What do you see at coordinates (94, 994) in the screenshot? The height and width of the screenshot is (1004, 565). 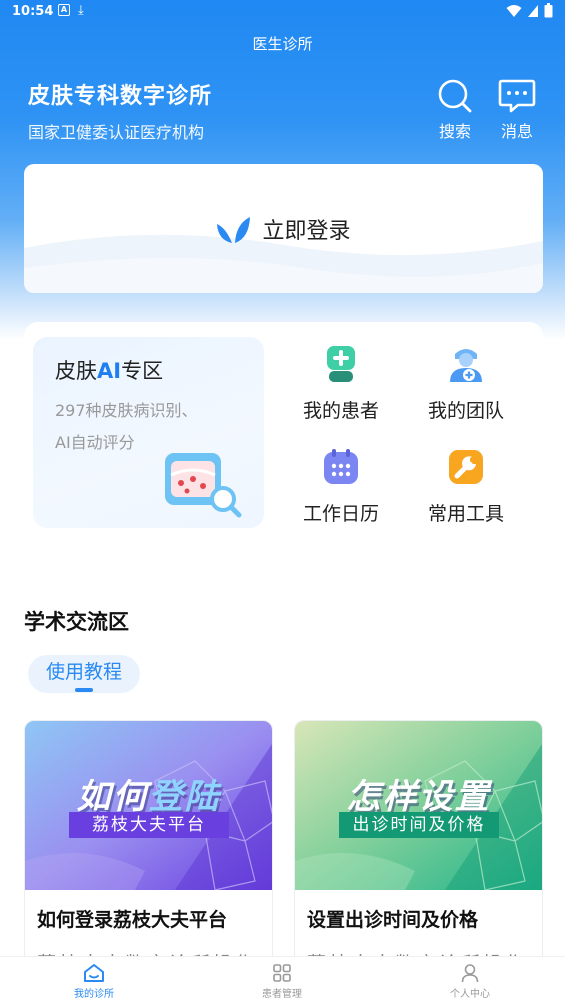 I see `nav-my-clinic-label: 我的诊所` at bounding box center [94, 994].